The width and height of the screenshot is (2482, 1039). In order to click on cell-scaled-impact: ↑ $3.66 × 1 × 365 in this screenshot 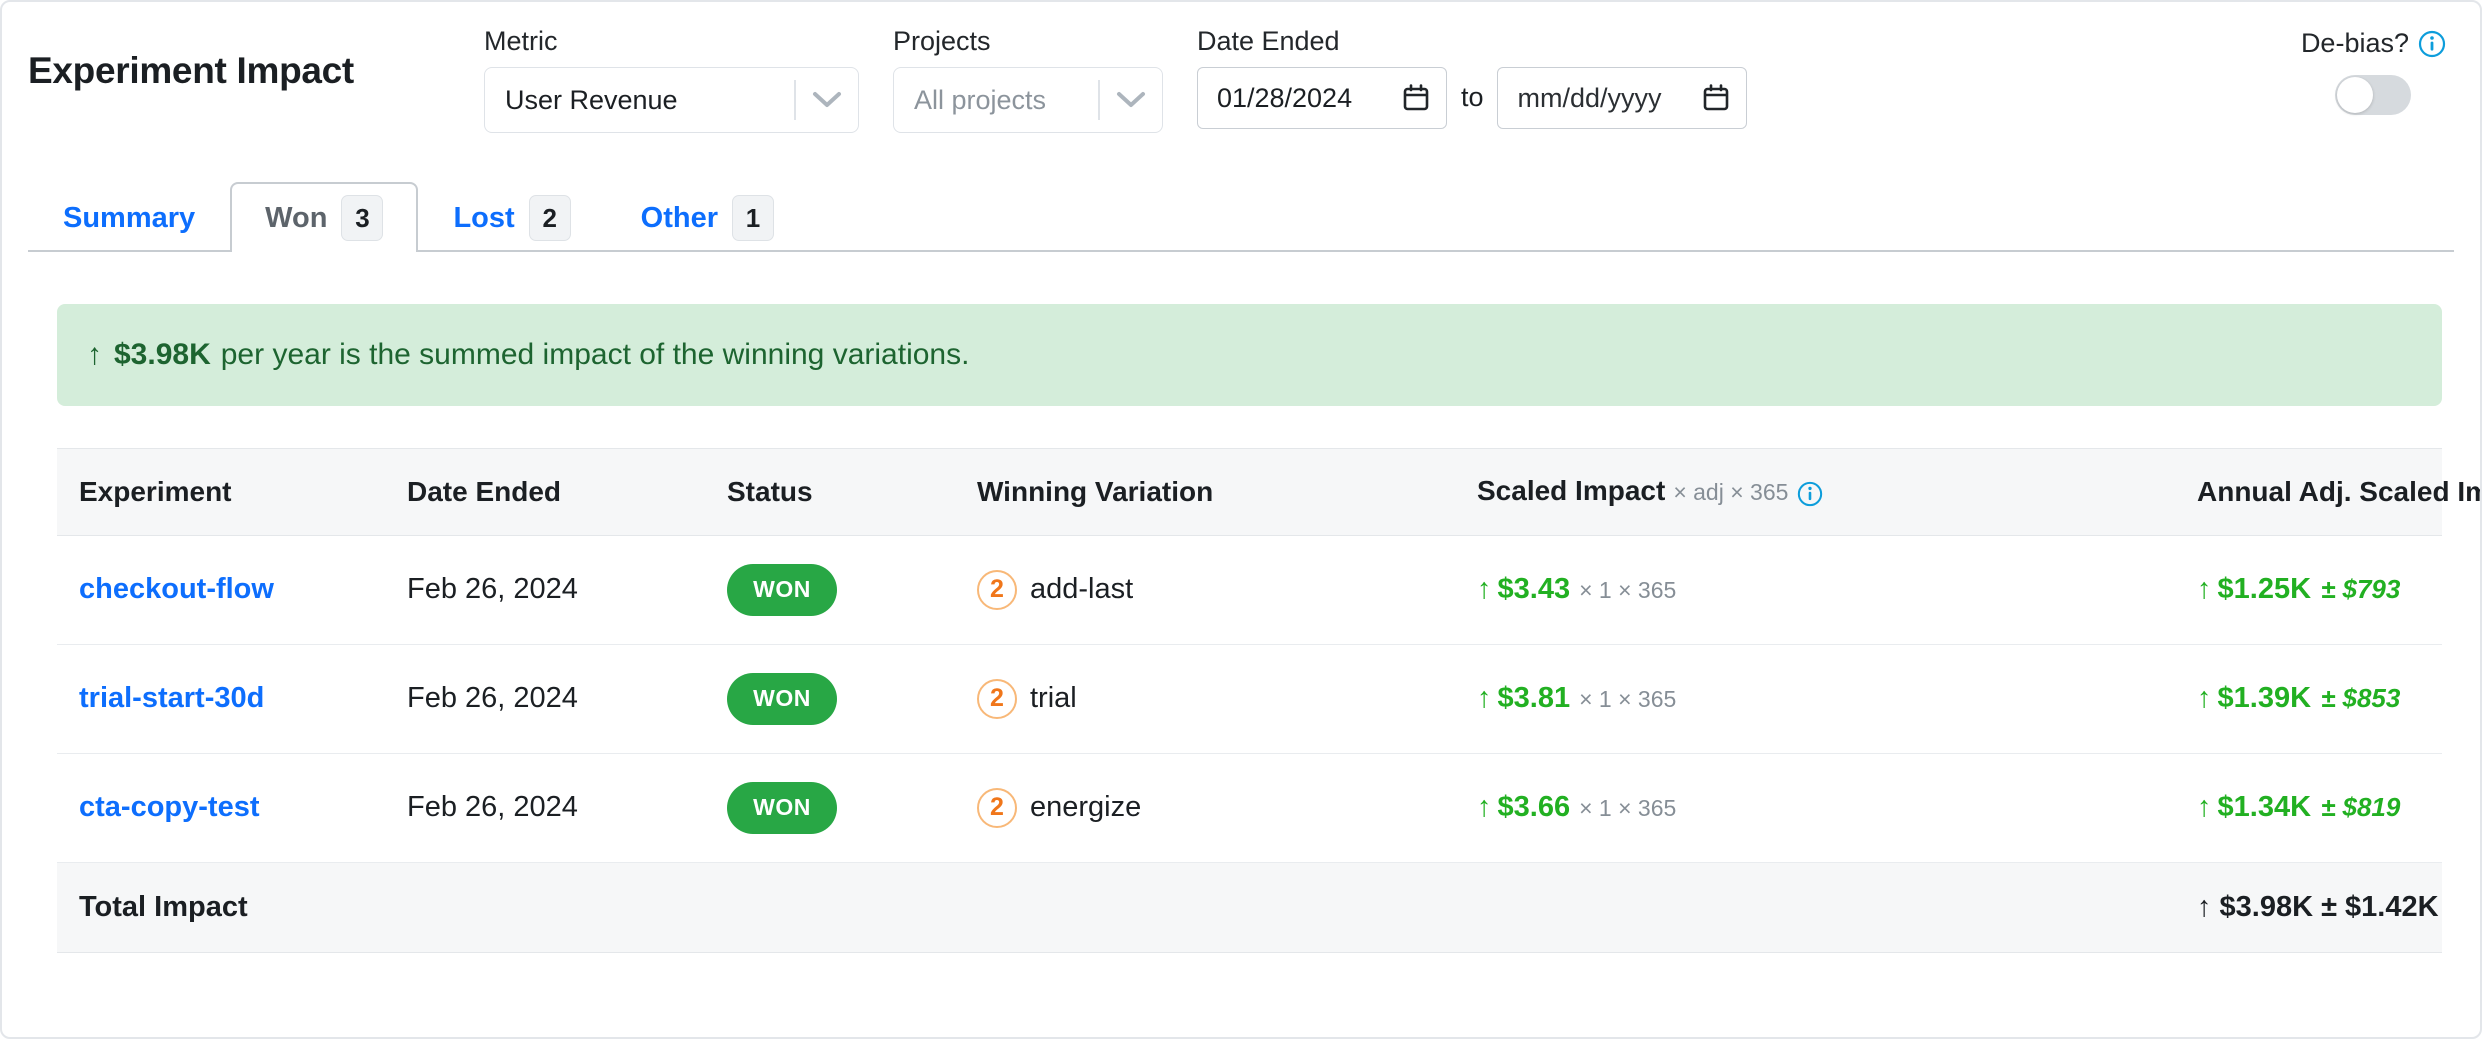, I will do `click(1837, 808)`.